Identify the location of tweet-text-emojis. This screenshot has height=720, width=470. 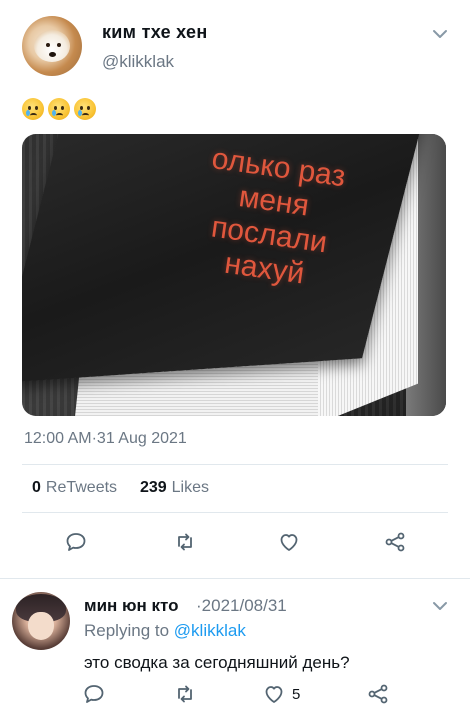
(59, 109).